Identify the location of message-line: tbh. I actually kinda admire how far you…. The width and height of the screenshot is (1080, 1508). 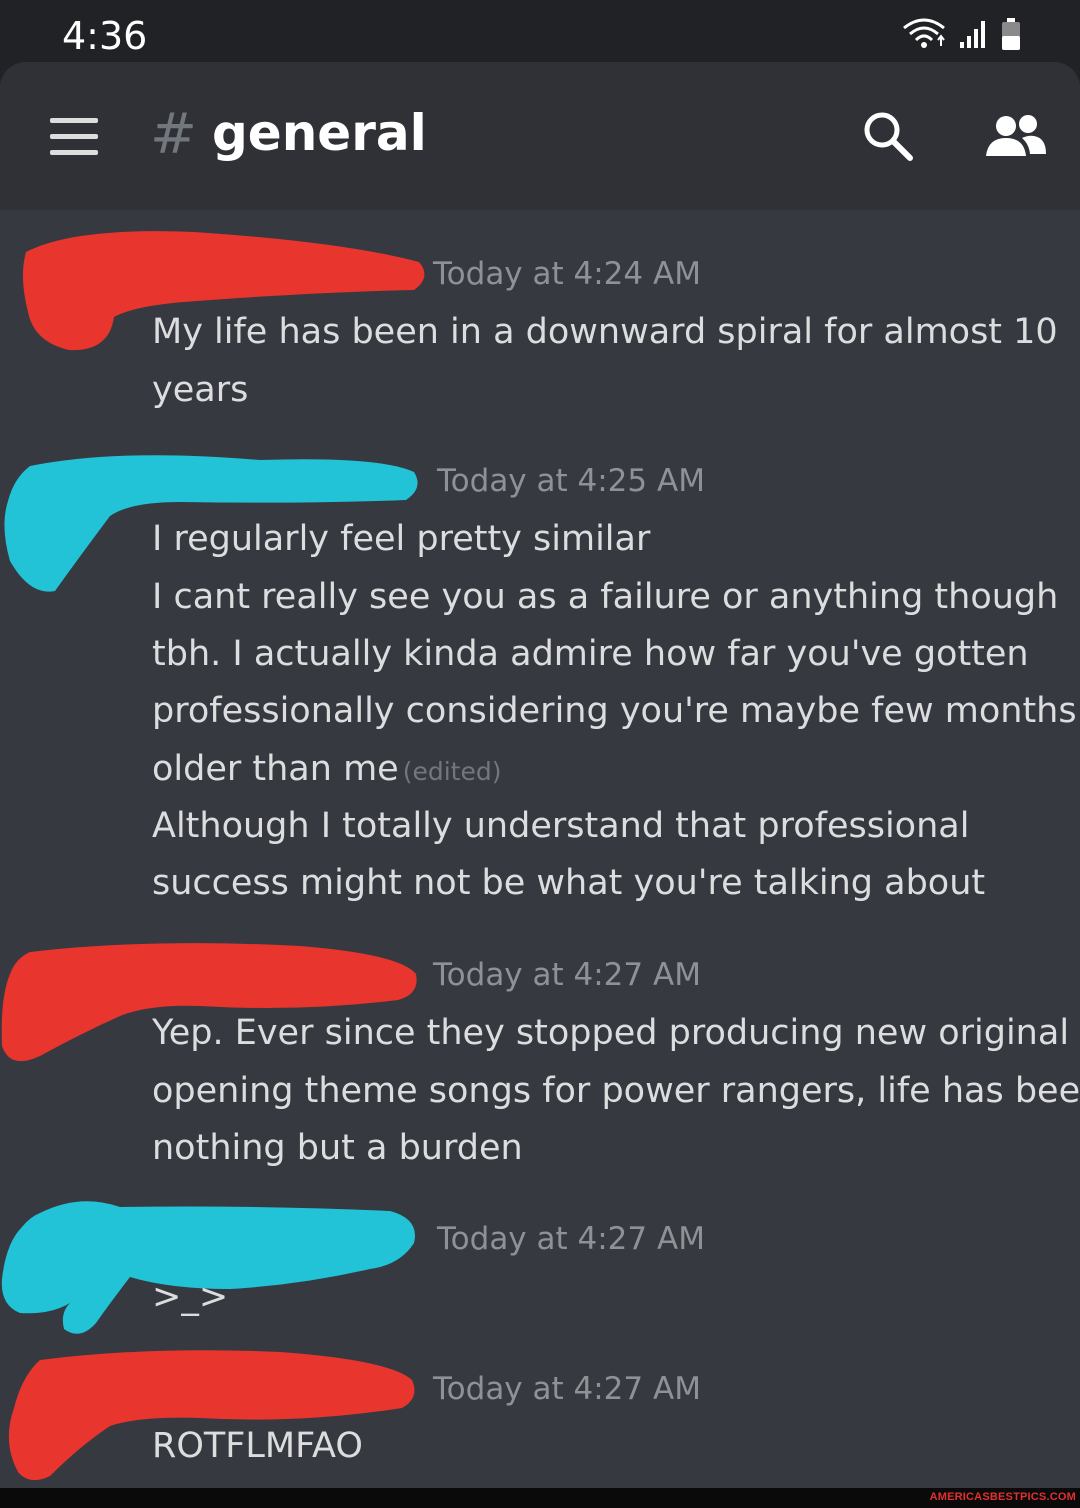
(590, 654).